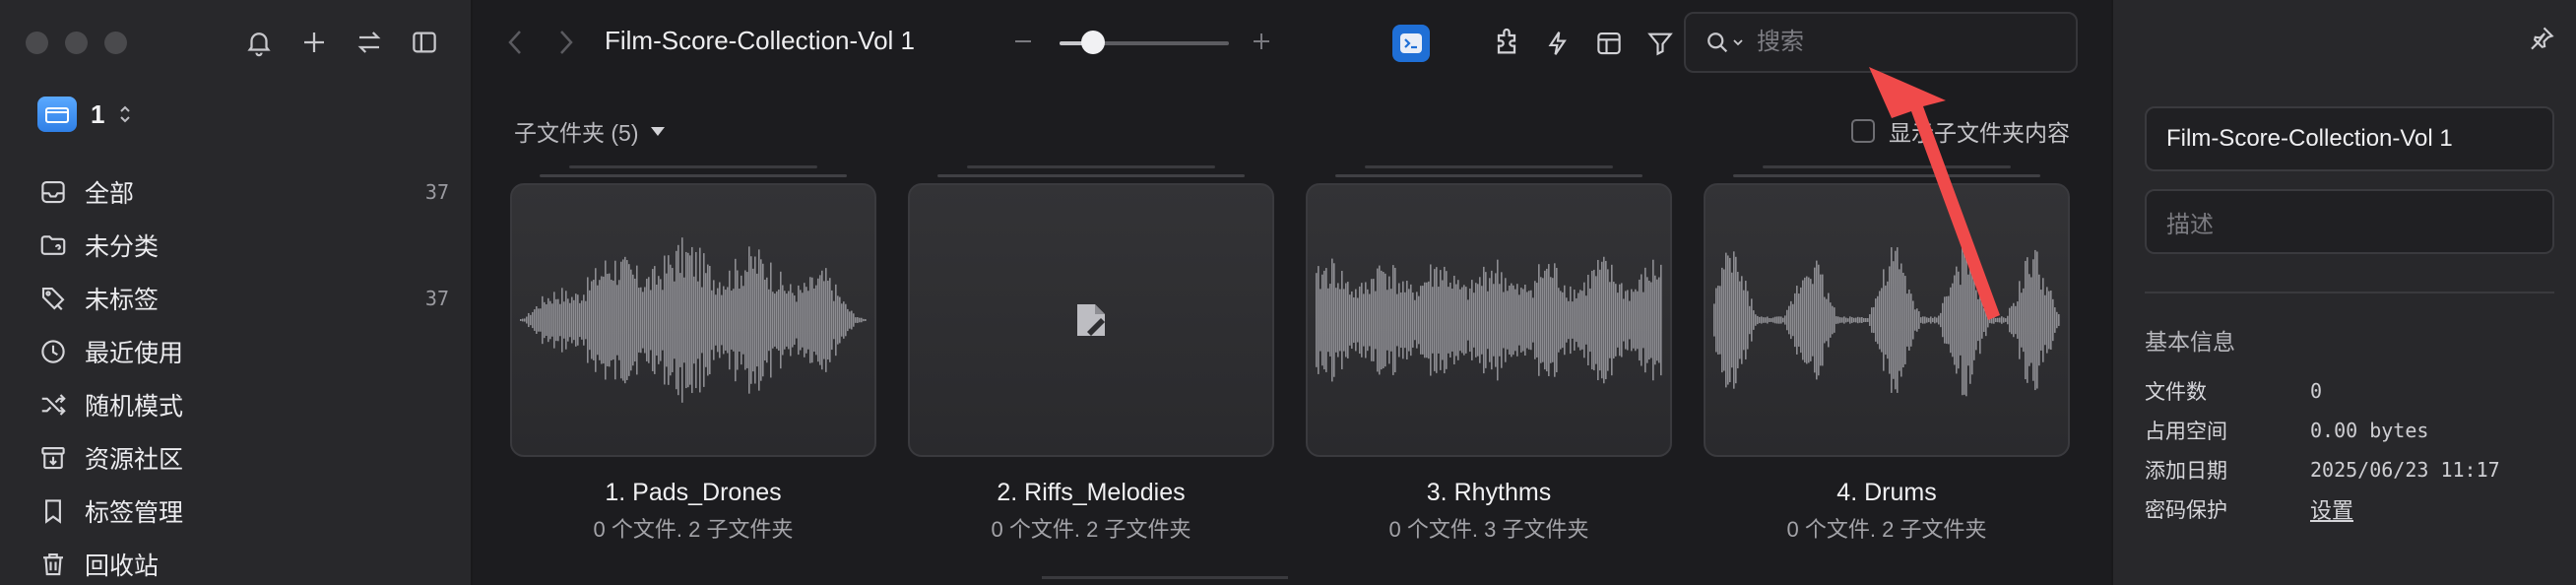  Describe the element at coordinates (1738, 42) in the screenshot. I see `chevron-down-icon` at that location.